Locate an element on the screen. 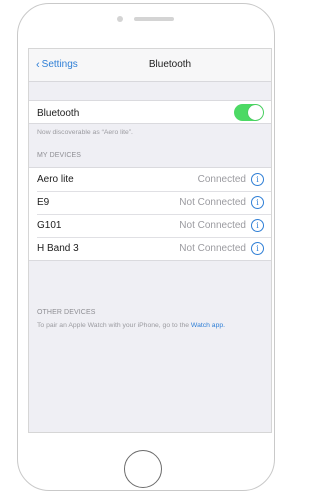  bluetooth-cell: Bluetooth is located at coordinates (150, 112).